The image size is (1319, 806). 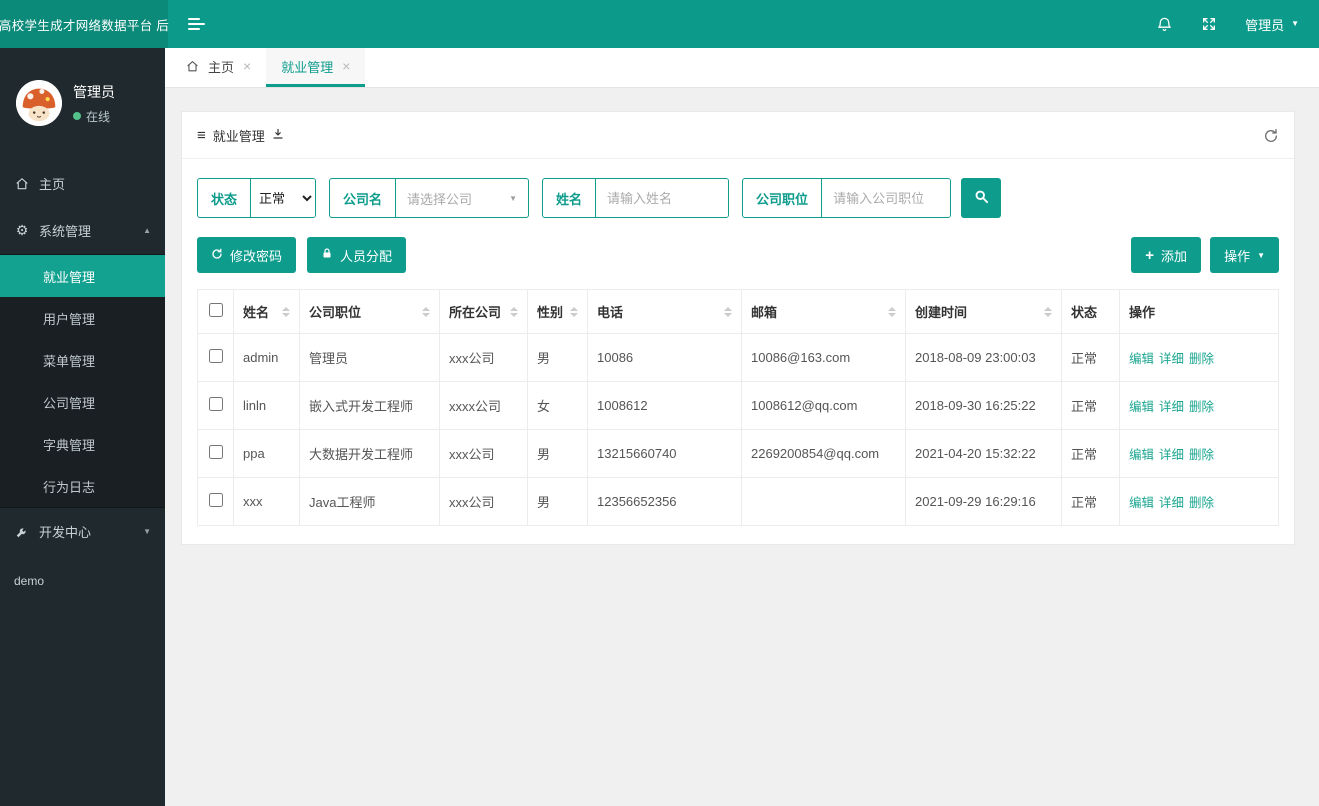 I want to click on operation-button: 操作 ▼, so click(x=1244, y=255).